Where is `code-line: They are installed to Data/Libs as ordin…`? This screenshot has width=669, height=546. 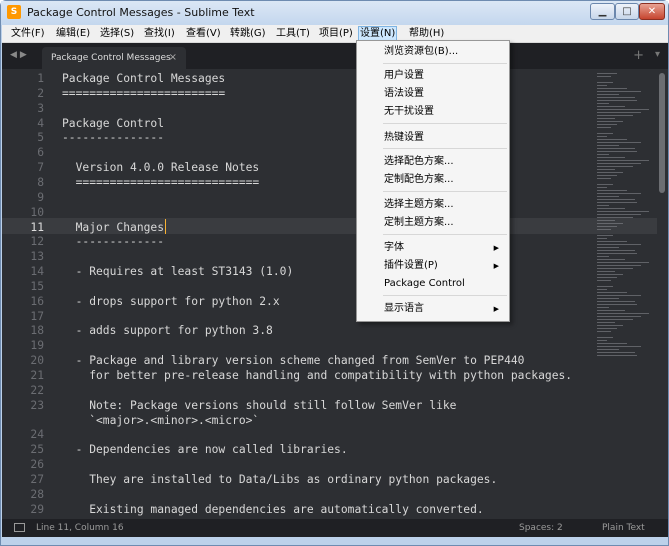
code-line: They are installed to Data/Libs as ordin… is located at coordinates (279, 479).